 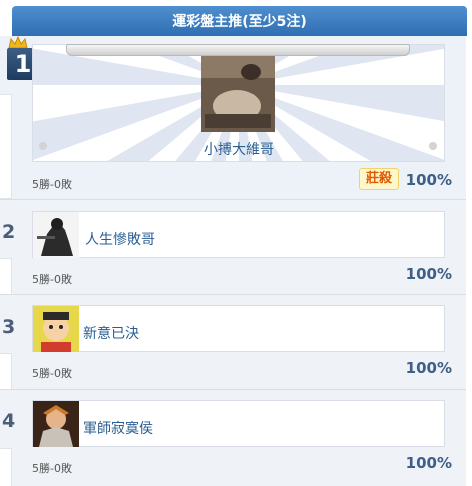 I want to click on panel-title: 運彩盤主推(至少5注), so click(x=239, y=22).